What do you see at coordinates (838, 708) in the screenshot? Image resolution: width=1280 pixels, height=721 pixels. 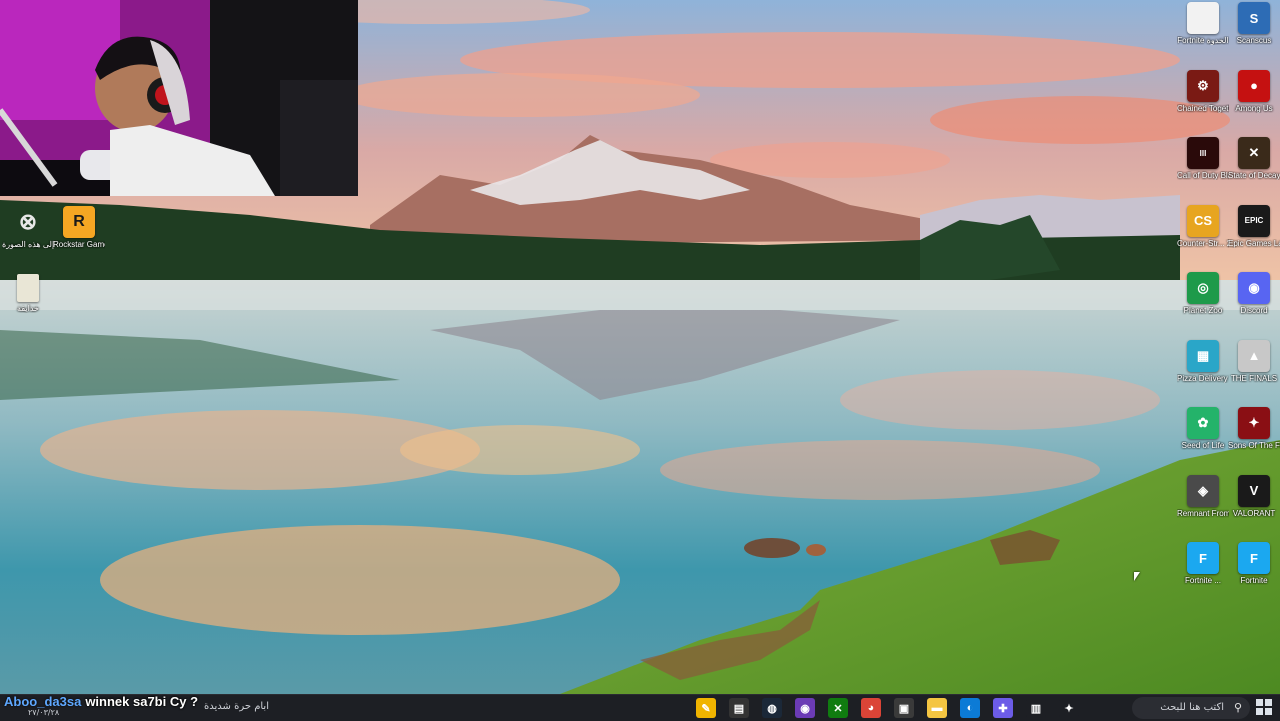 I see `pin-xbox-icon: ✕` at bounding box center [838, 708].